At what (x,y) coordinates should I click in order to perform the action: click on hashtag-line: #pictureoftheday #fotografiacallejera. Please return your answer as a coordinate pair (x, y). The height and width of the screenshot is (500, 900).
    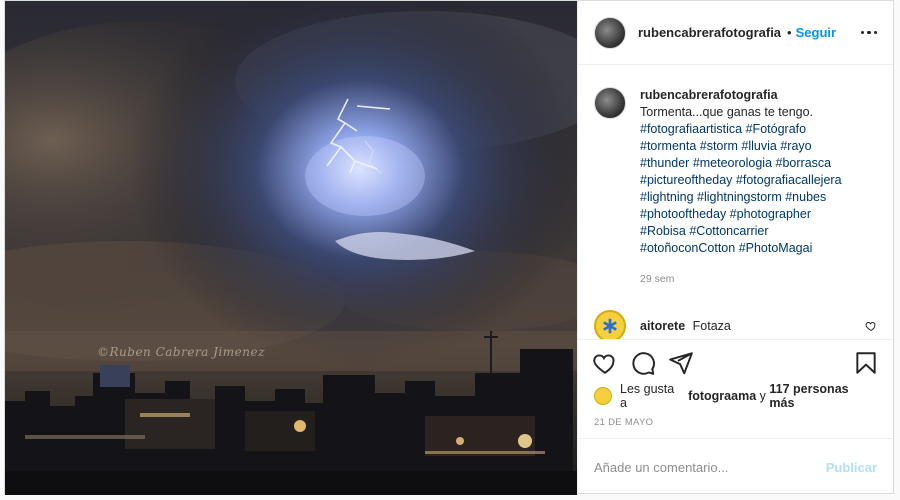
    Looking at the image, I should click on (758, 180).